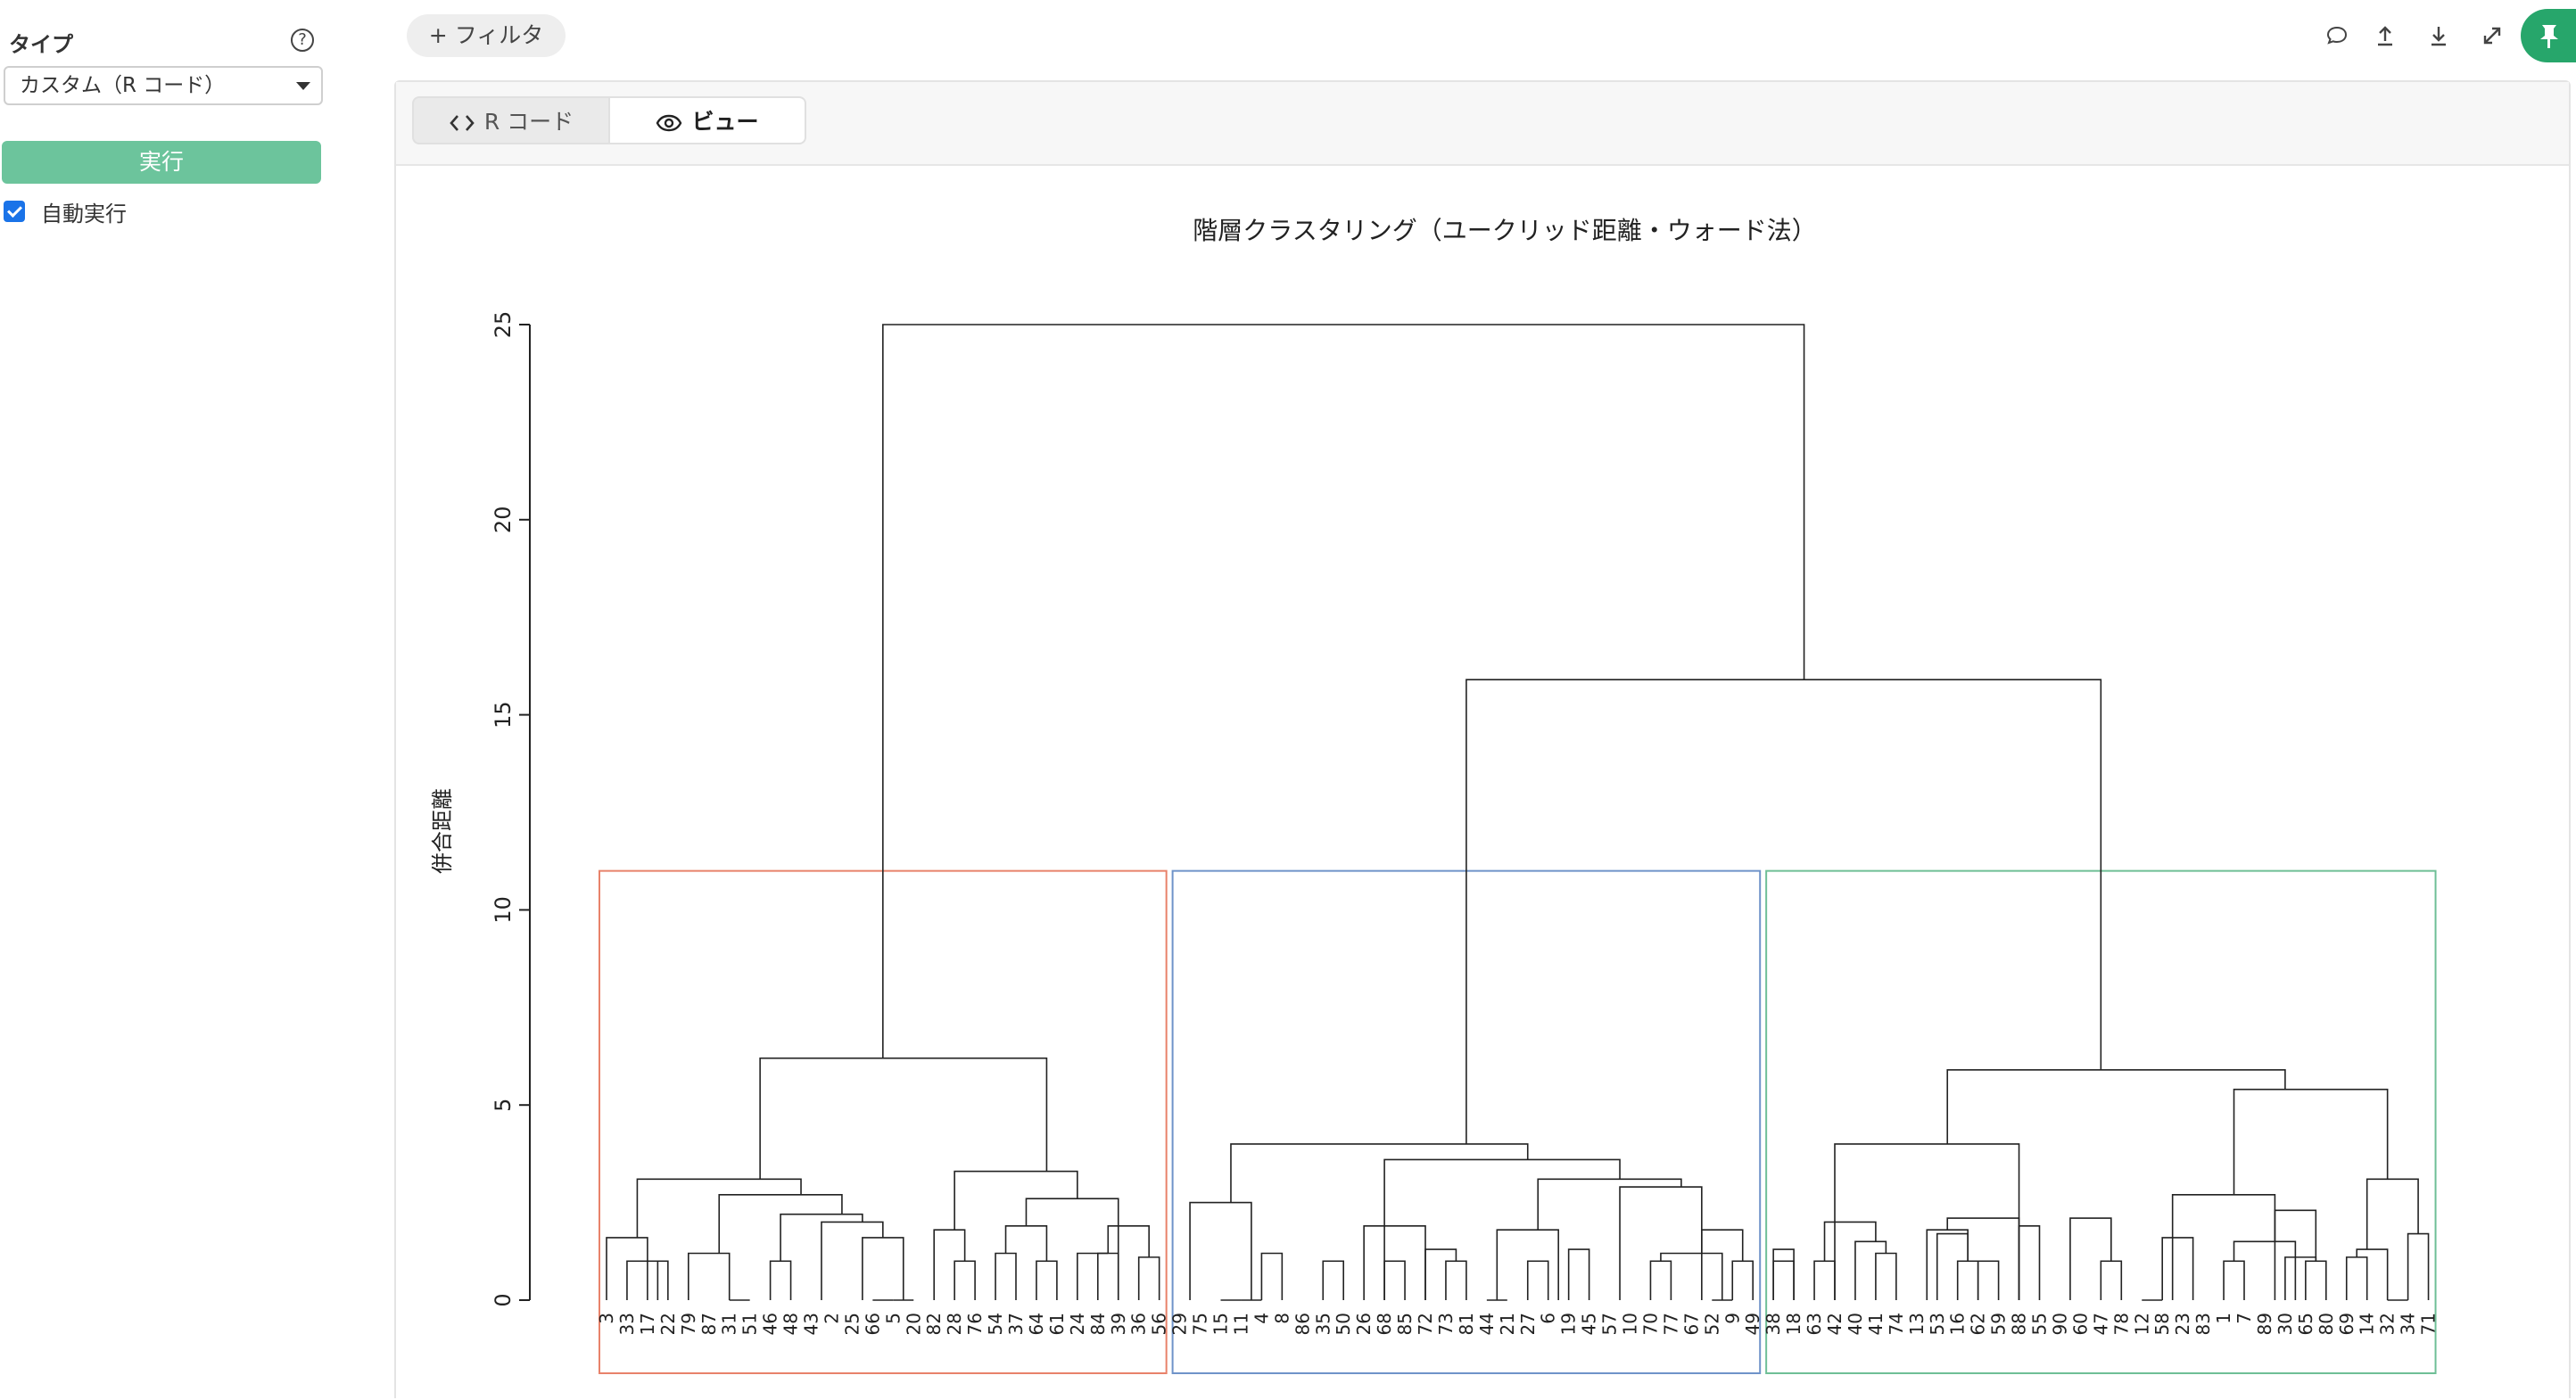 This screenshot has height=1400, width=2576. I want to click on leaf-label: 74, so click(1897, 1324).